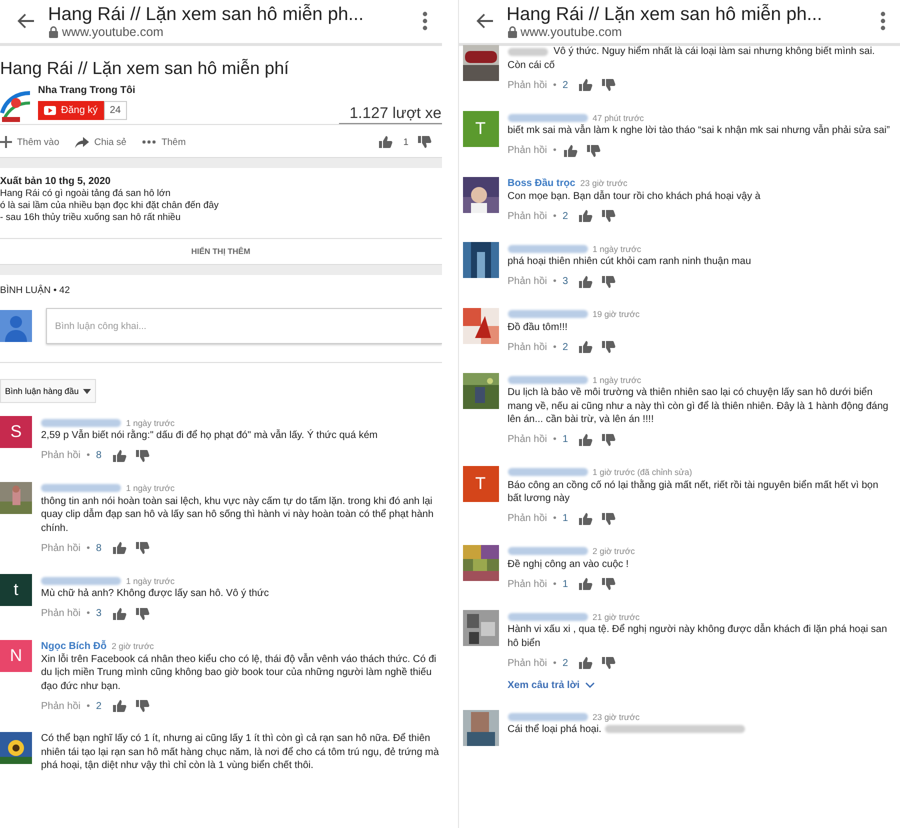 This screenshot has height=828, width=900. Describe the element at coordinates (634, 196) in the screenshot. I see `comment-text: Con mọe bạn. Bạn dẫn tour rồi cho khách phá hoại vậy à` at that location.